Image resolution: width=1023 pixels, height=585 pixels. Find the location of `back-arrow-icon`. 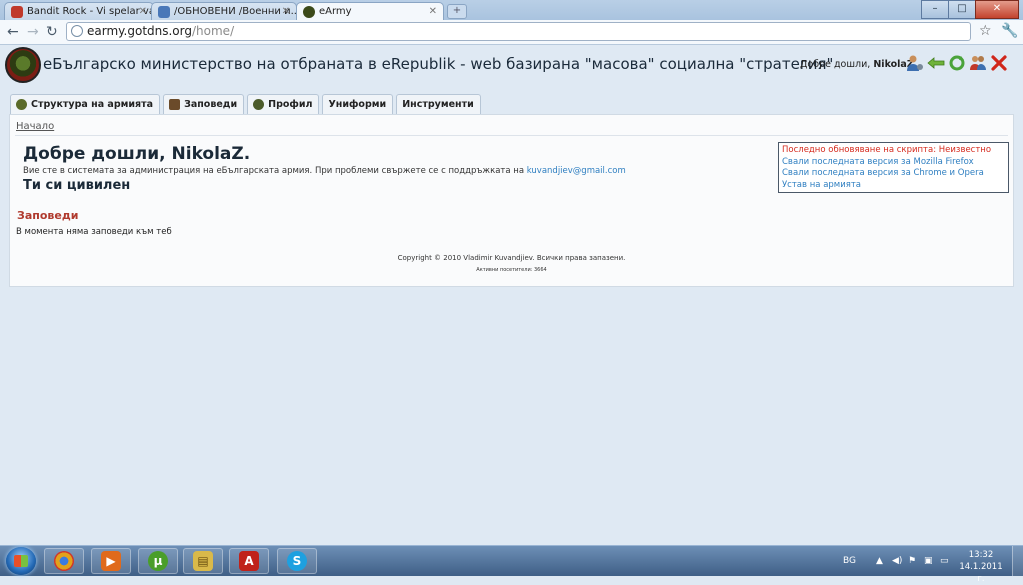

back-arrow-icon is located at coordinates (936, 63).